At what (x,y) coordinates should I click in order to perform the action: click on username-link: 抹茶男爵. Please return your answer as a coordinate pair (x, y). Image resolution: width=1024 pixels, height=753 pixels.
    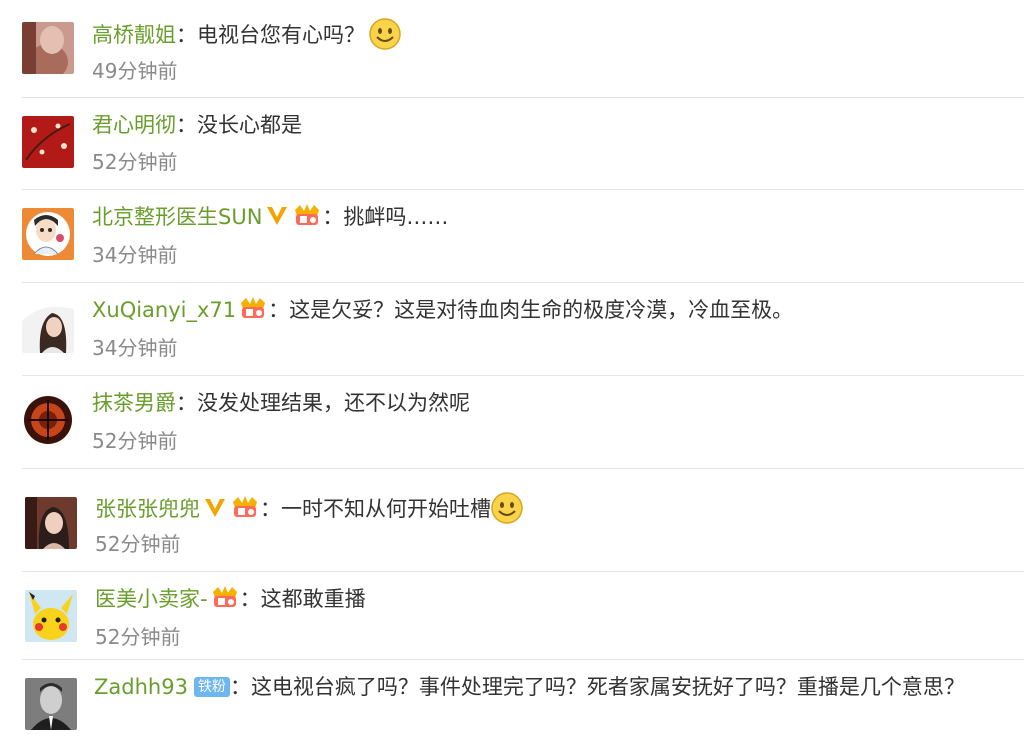
    Looking at the image, I should click on (134, 403).